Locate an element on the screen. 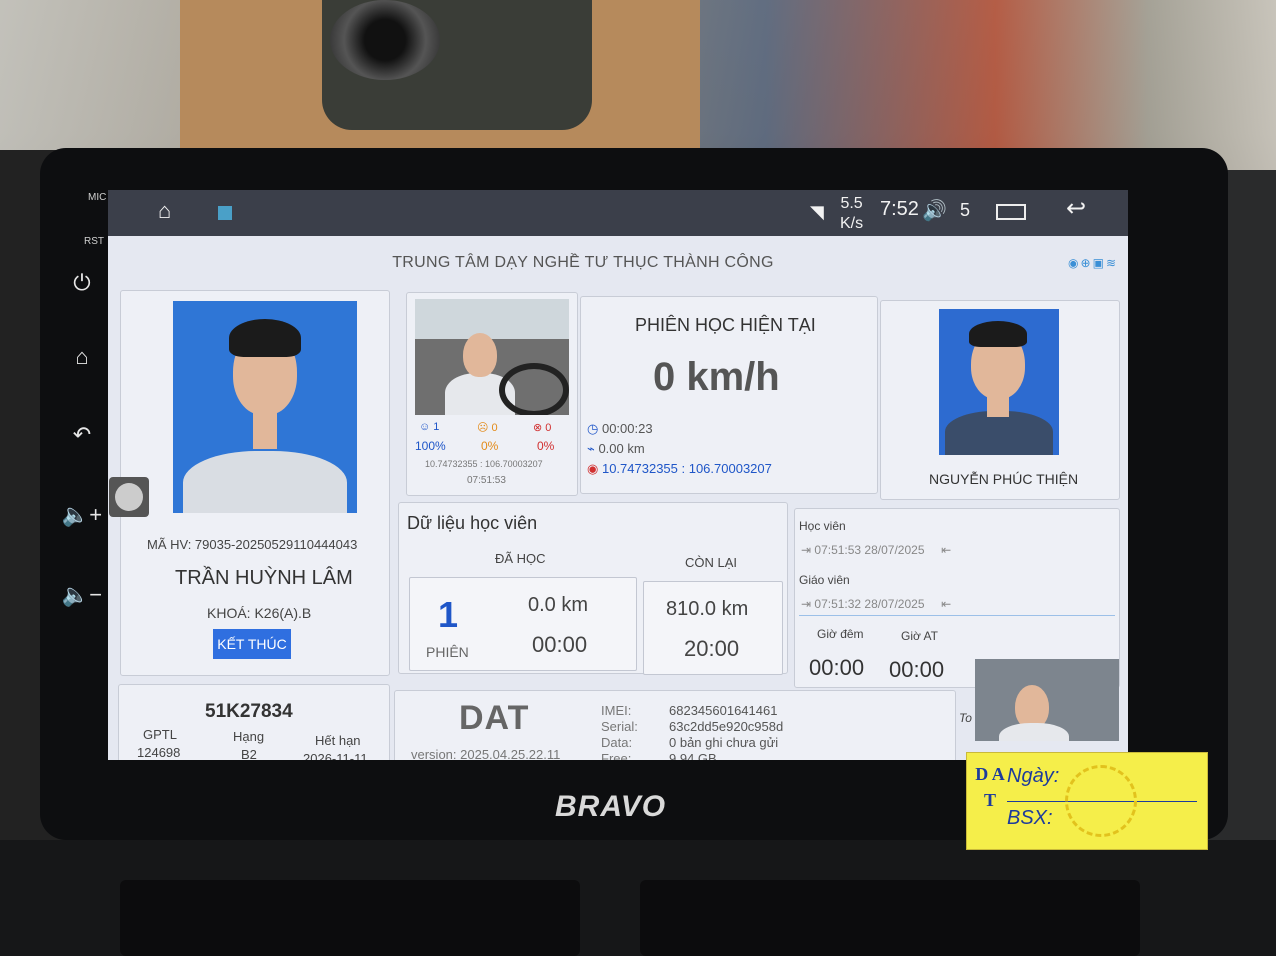 This screenshot has height=956, width=1276. student-data-title: Dữ liệu học viên is located at coordinates (472, 523).